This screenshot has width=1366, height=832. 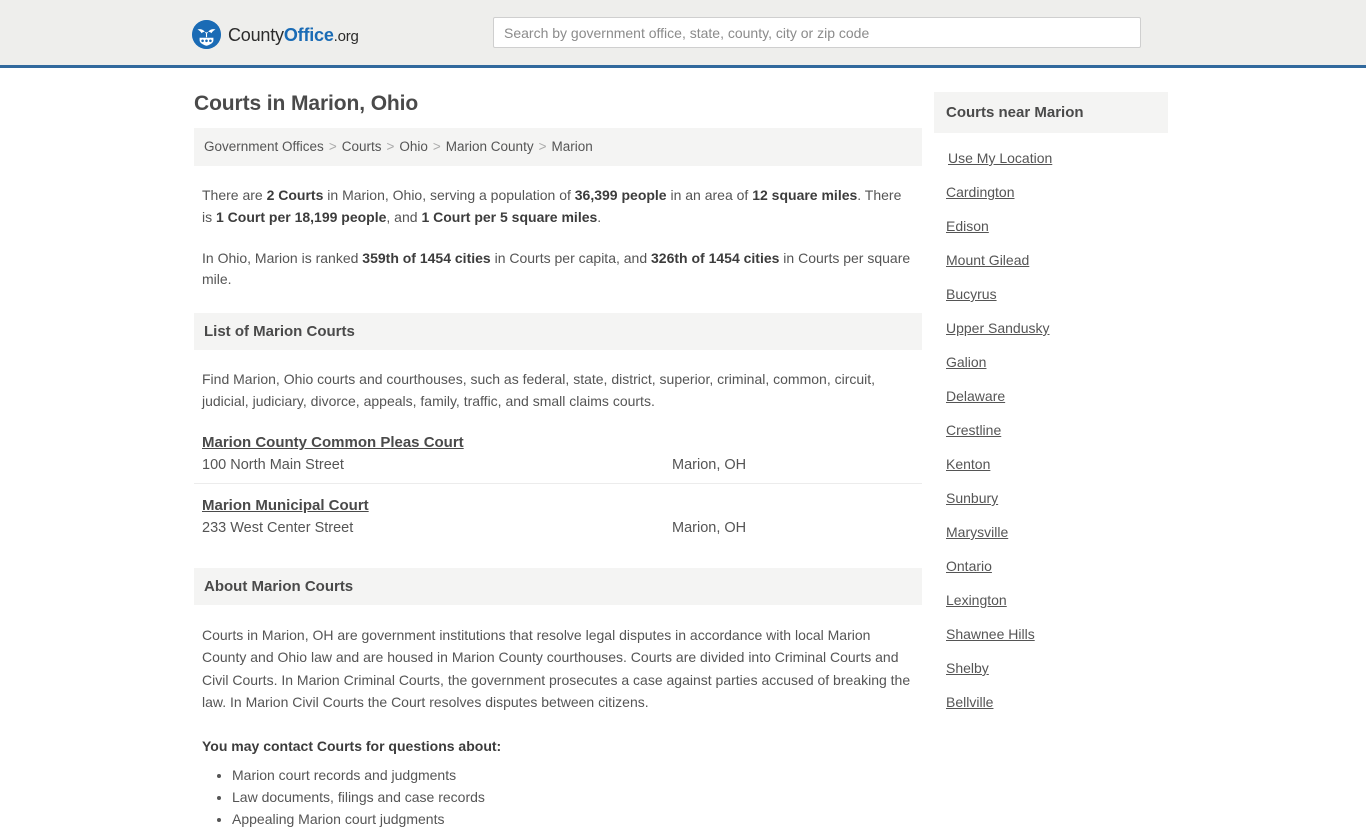 I want to click on search-input, so click(x=817, y=32).